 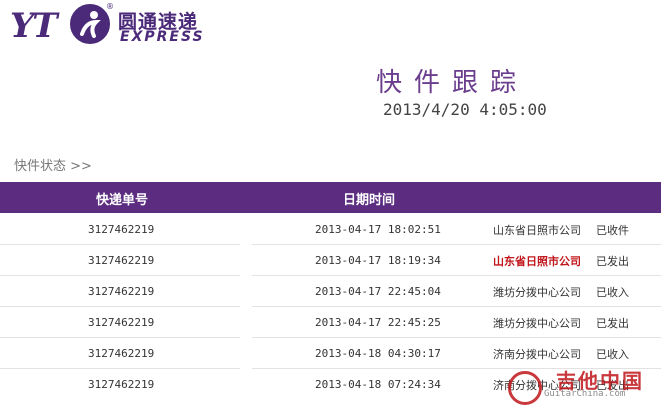 What do you see at coordinates (378, 322) in the screenshot?
I see `event-time: 2013-04-17 22:45:25` at bounding box center [378, 322].